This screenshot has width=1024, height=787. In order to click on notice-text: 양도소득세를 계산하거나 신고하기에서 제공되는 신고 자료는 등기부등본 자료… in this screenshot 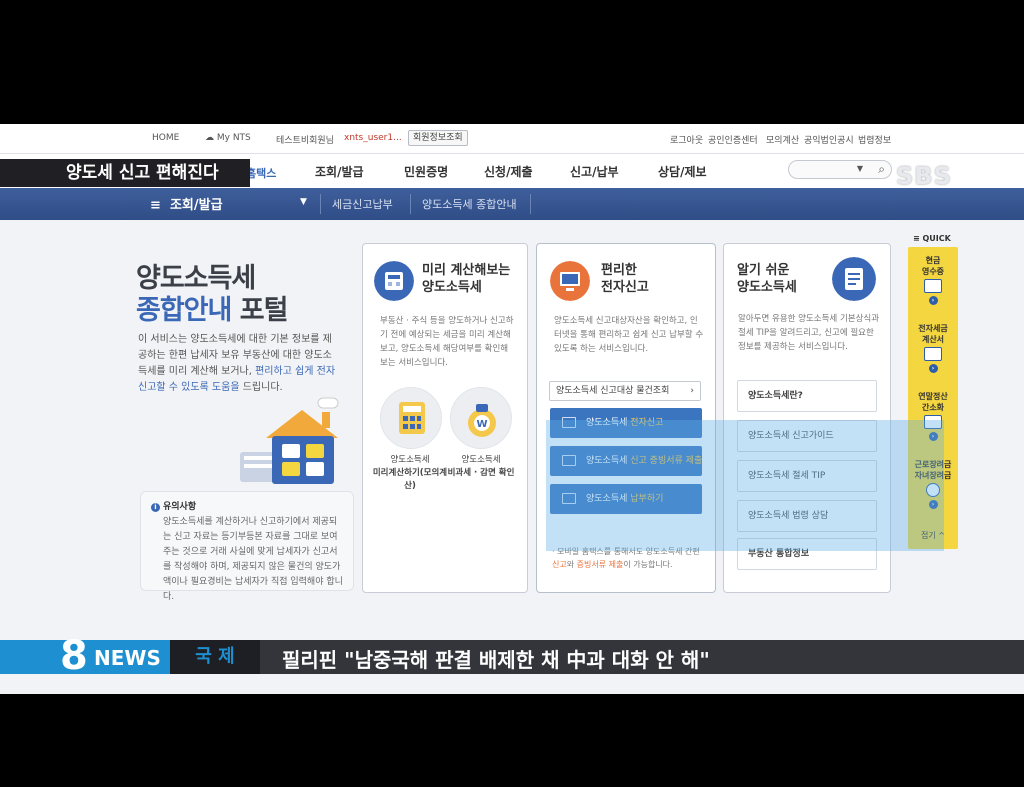, I will do `click(253, 559)`.